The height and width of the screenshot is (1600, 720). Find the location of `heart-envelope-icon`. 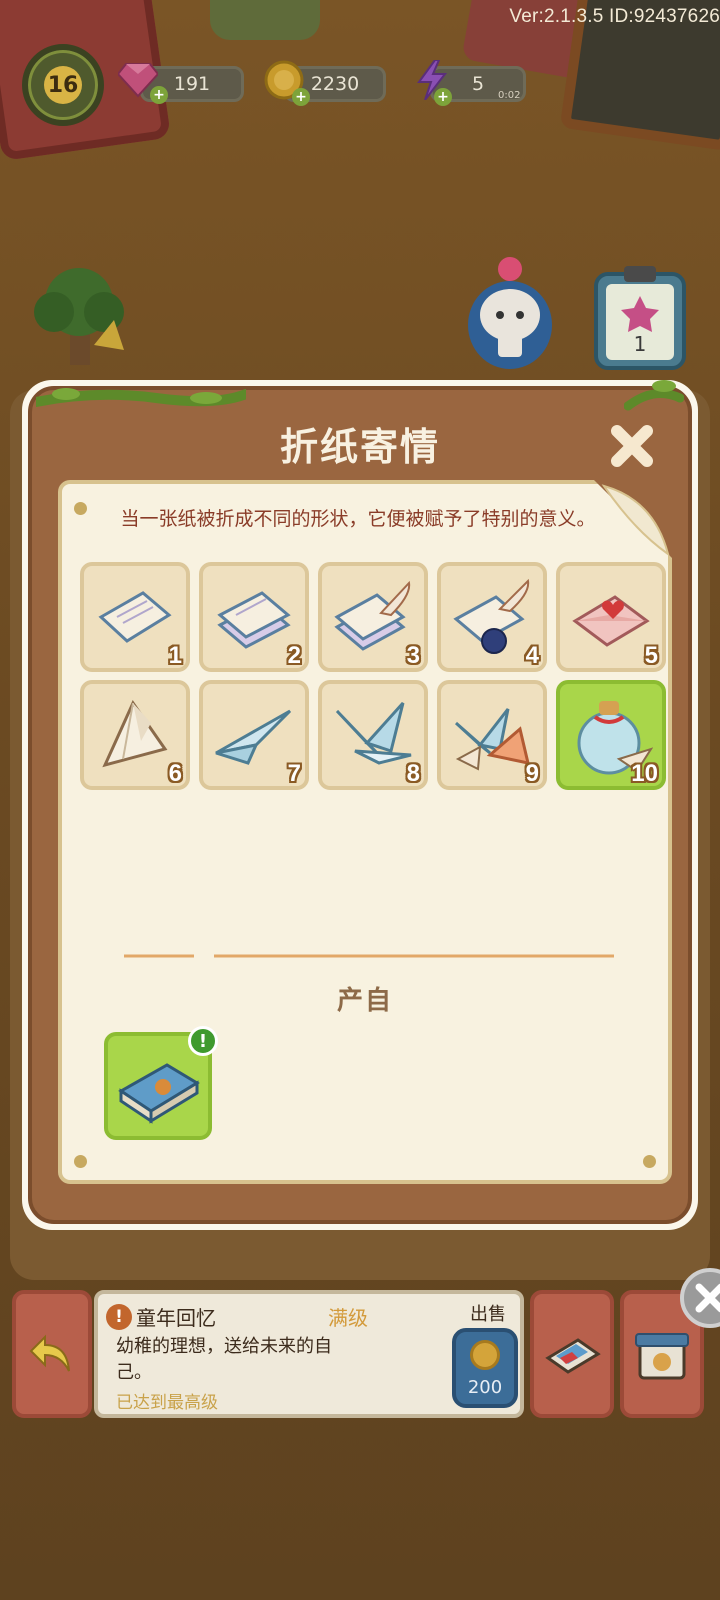

heart-envelope-icon is located at coordinates (611, 621).